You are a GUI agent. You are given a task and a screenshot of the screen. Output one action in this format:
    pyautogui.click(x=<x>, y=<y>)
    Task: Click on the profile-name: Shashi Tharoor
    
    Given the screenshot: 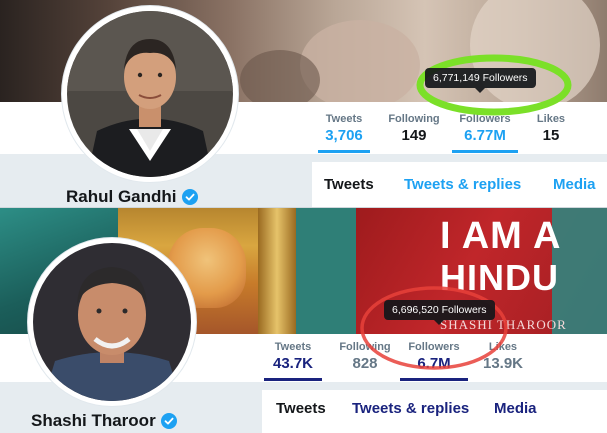 What is the action you would take?
    pyautogui.click(x=104, y=421)
    